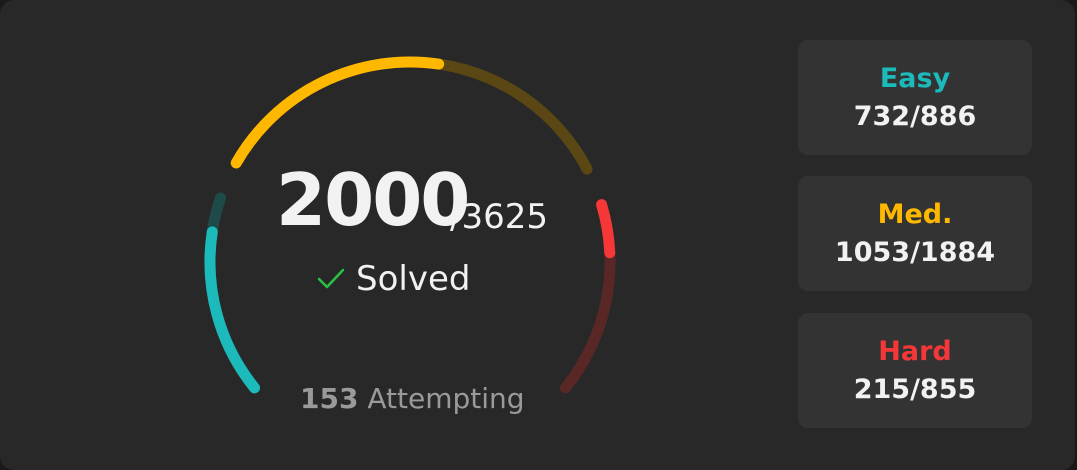 The image size is (1077, 470). I want to click on hard-label: Hard, so click(915, 351).